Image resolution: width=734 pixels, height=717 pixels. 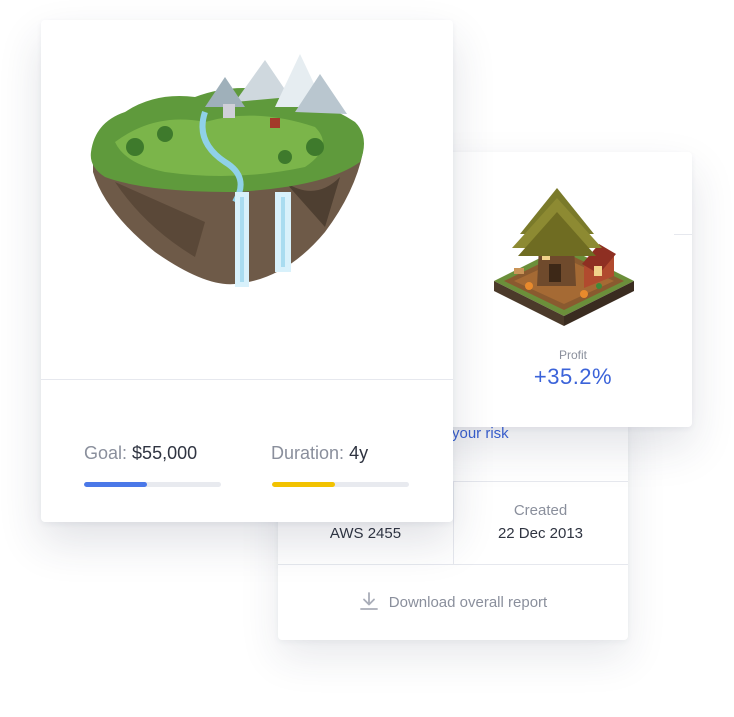 What do you see at coordinates (564, 257) in the screenshot?
I see `treehouse-illustration` at bounding box center [564, 257].